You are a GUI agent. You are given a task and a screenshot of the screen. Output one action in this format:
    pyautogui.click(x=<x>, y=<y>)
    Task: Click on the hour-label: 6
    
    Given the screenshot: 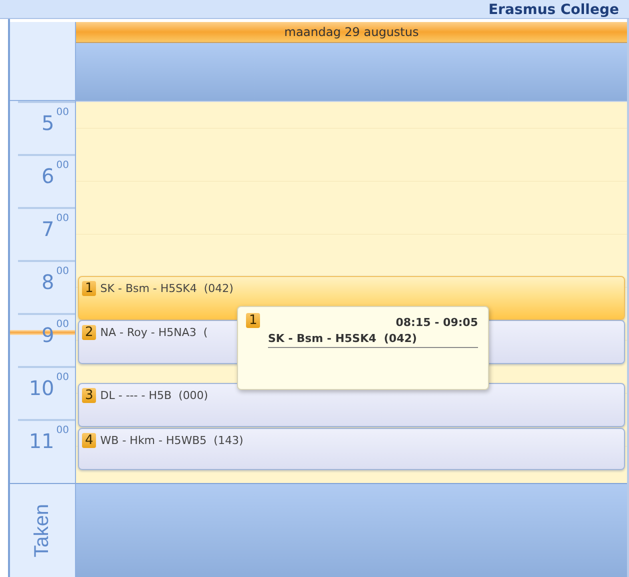 What is the action you would take?
    pyautogui.click(x=48, y=178)
    